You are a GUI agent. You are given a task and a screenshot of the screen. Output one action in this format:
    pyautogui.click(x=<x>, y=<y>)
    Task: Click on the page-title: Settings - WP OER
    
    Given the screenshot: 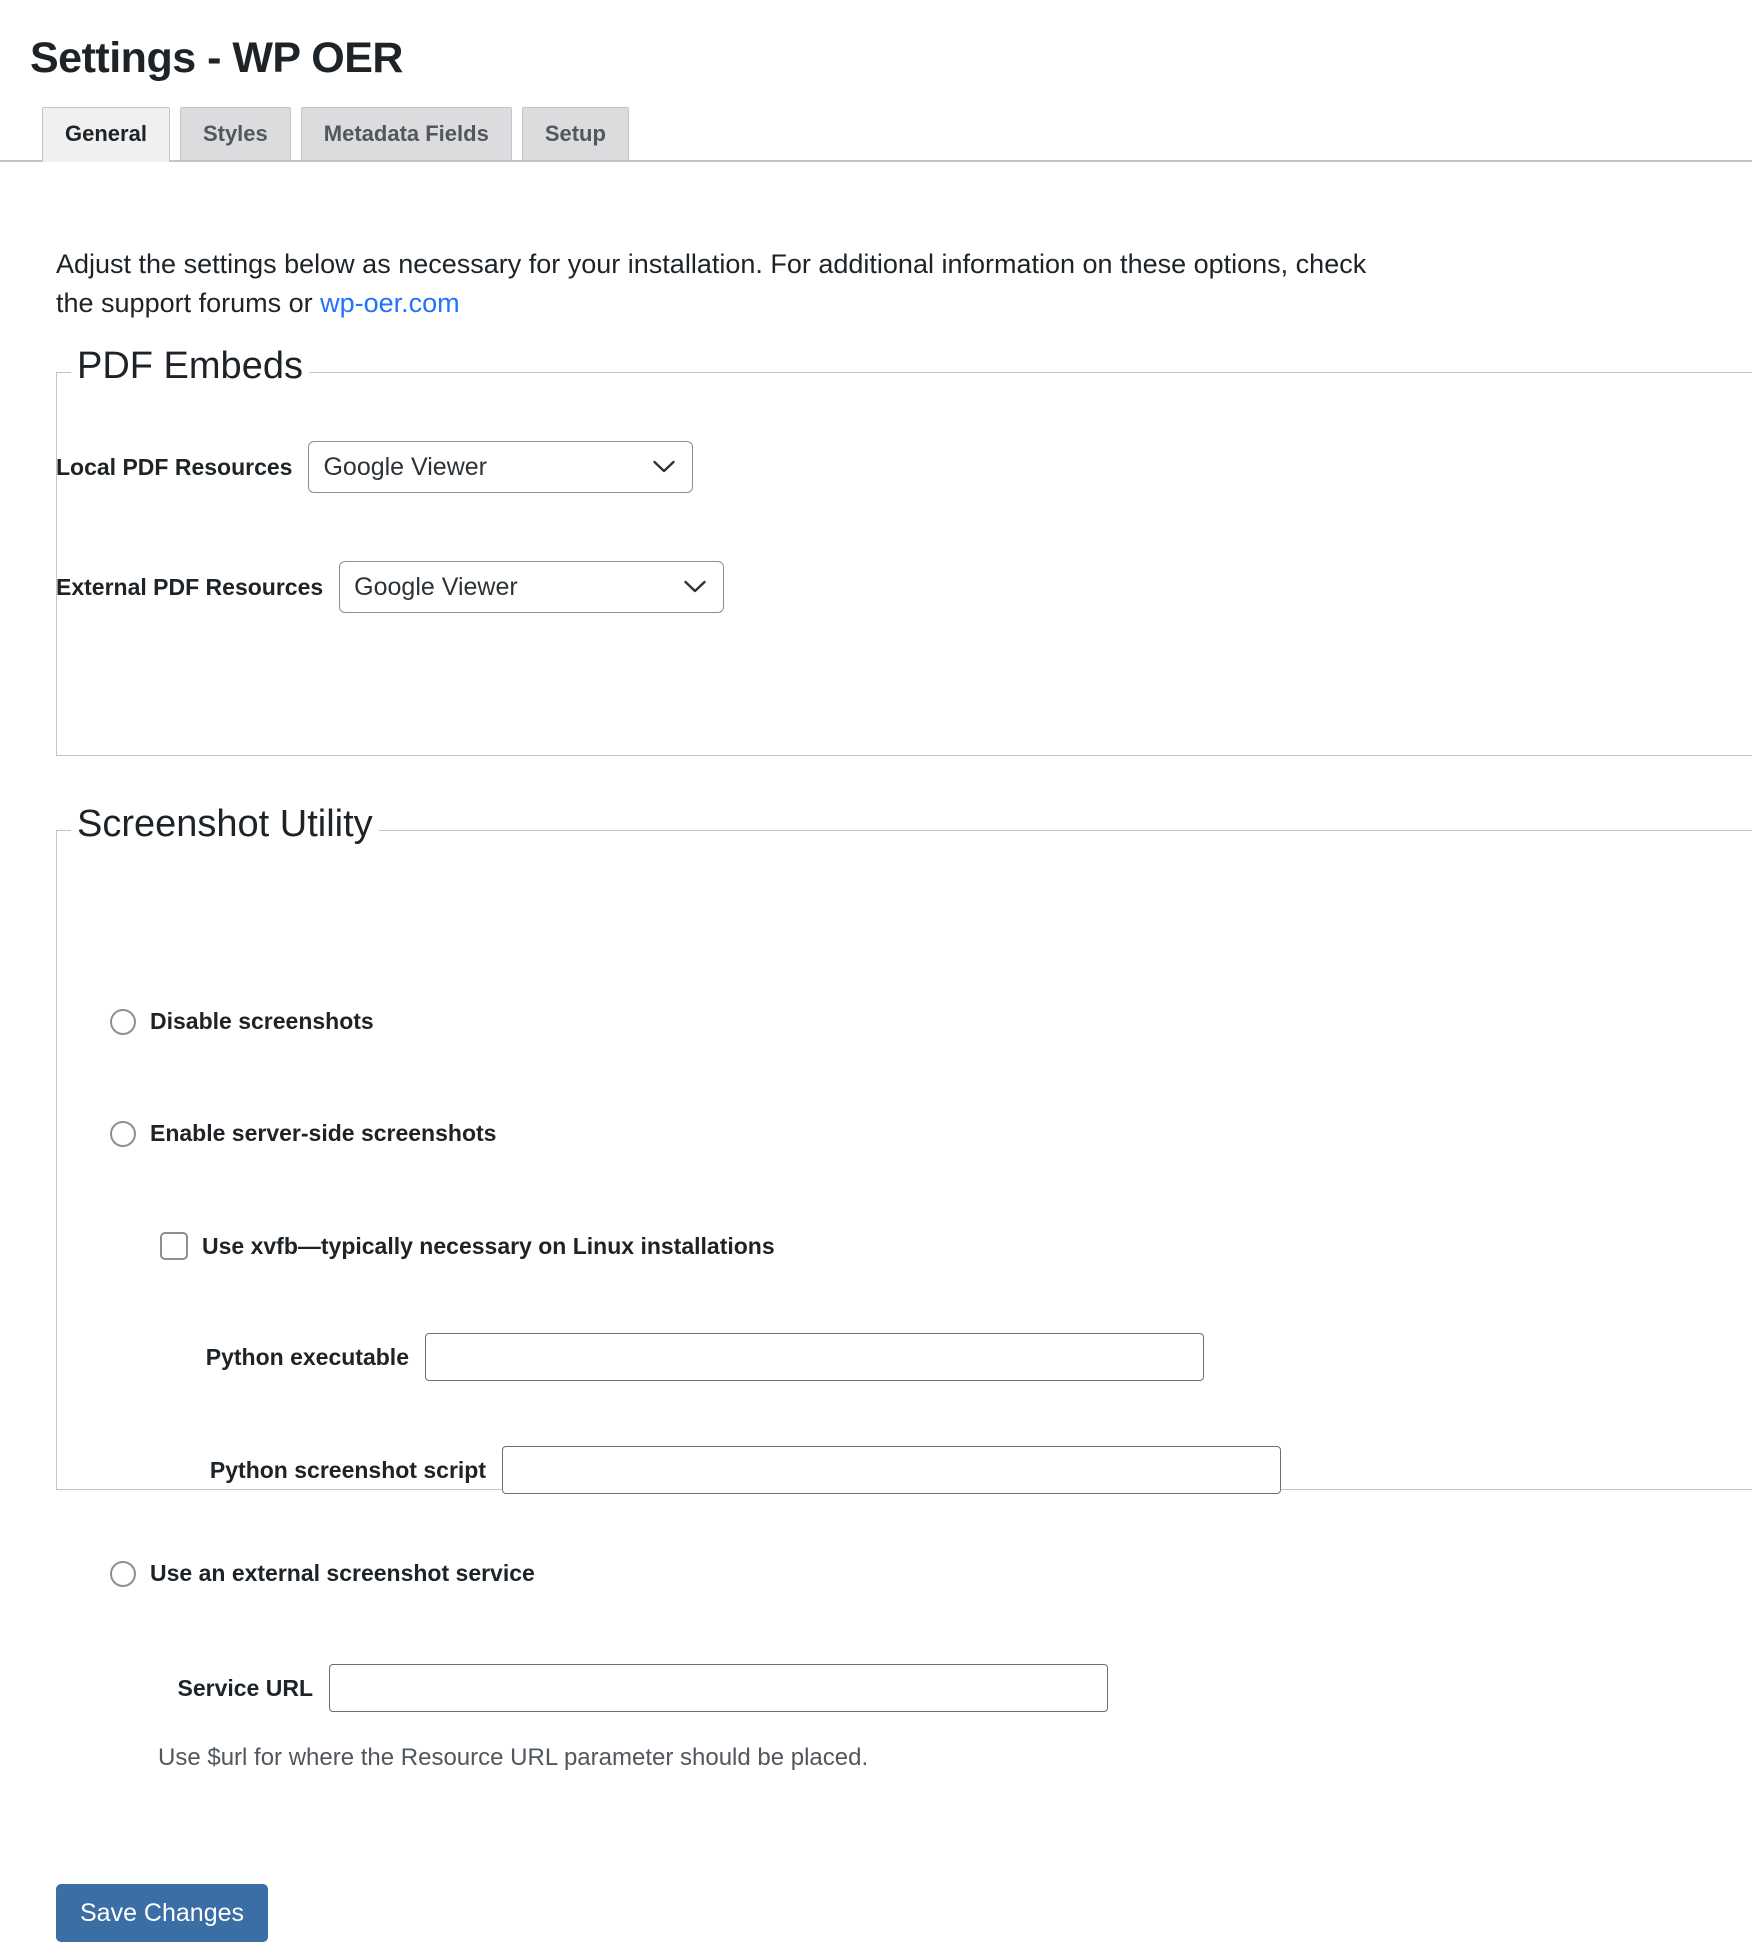 What is the action you would take?
    pyautogui.click(x=216, y=57)
    